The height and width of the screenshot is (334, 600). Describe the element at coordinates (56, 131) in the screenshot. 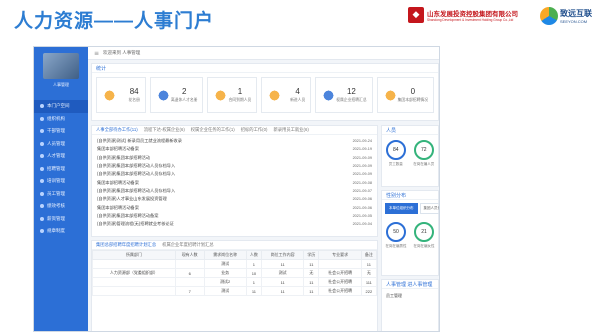

I see `sidebar-item-label: 干部管理` at that location.